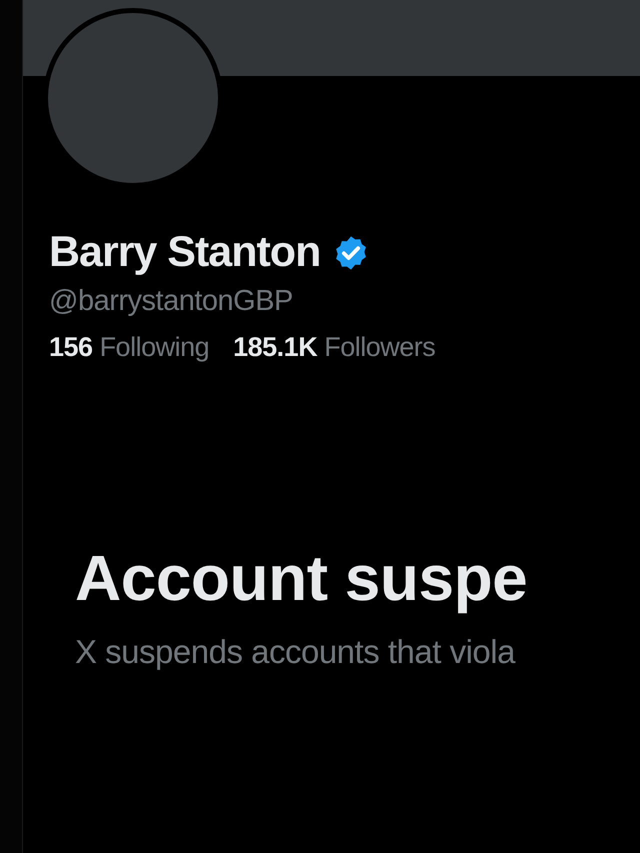 This screenshot has width=640, height=853. What do you see at coordinates (334, 347) in the screenshot?
I see `stat-link: 185.1K Followers` at bounding box center [334, 347].